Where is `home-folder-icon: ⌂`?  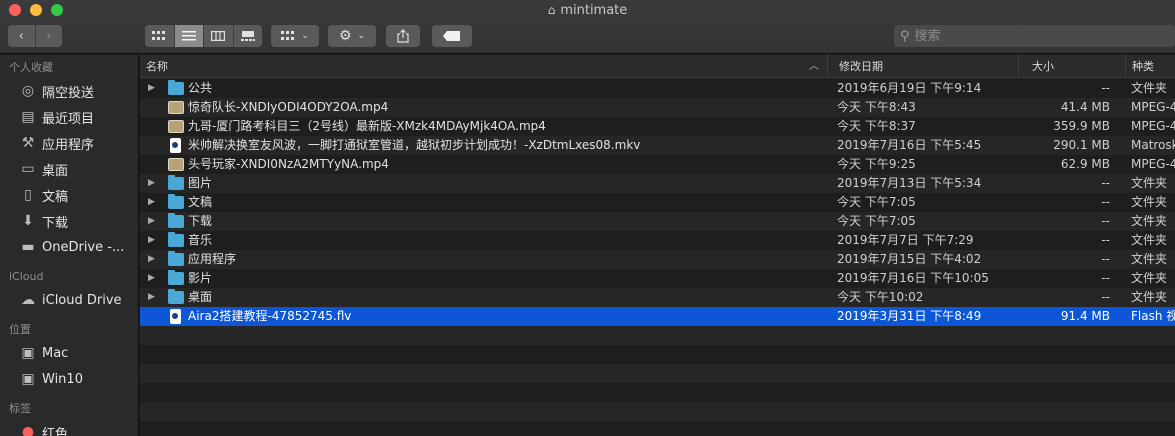 home-folder-icon: ⌂ is located at coordinates (551, 10).